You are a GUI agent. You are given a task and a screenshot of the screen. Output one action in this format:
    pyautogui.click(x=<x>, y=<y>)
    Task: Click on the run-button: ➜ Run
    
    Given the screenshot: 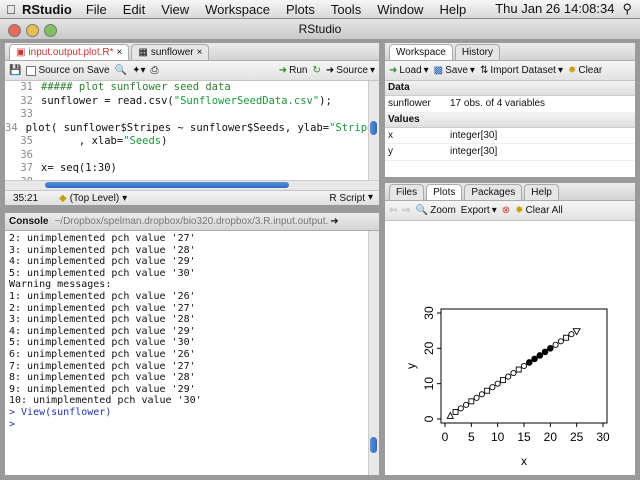 What is the action you would take?
    pyautogui.click(x=293, y=70)
    